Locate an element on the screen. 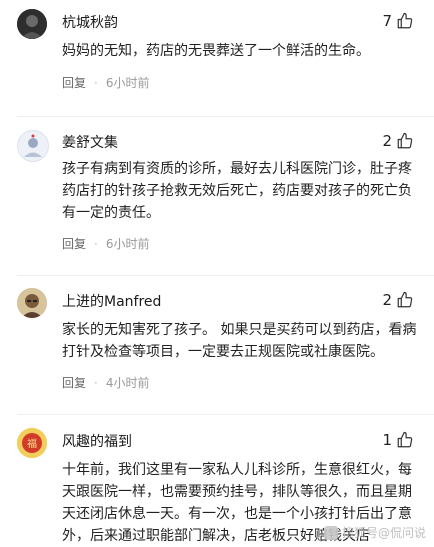 This screenshot has width=434, height=547. sohu-logo-icon is located at coordinates (330, 532).